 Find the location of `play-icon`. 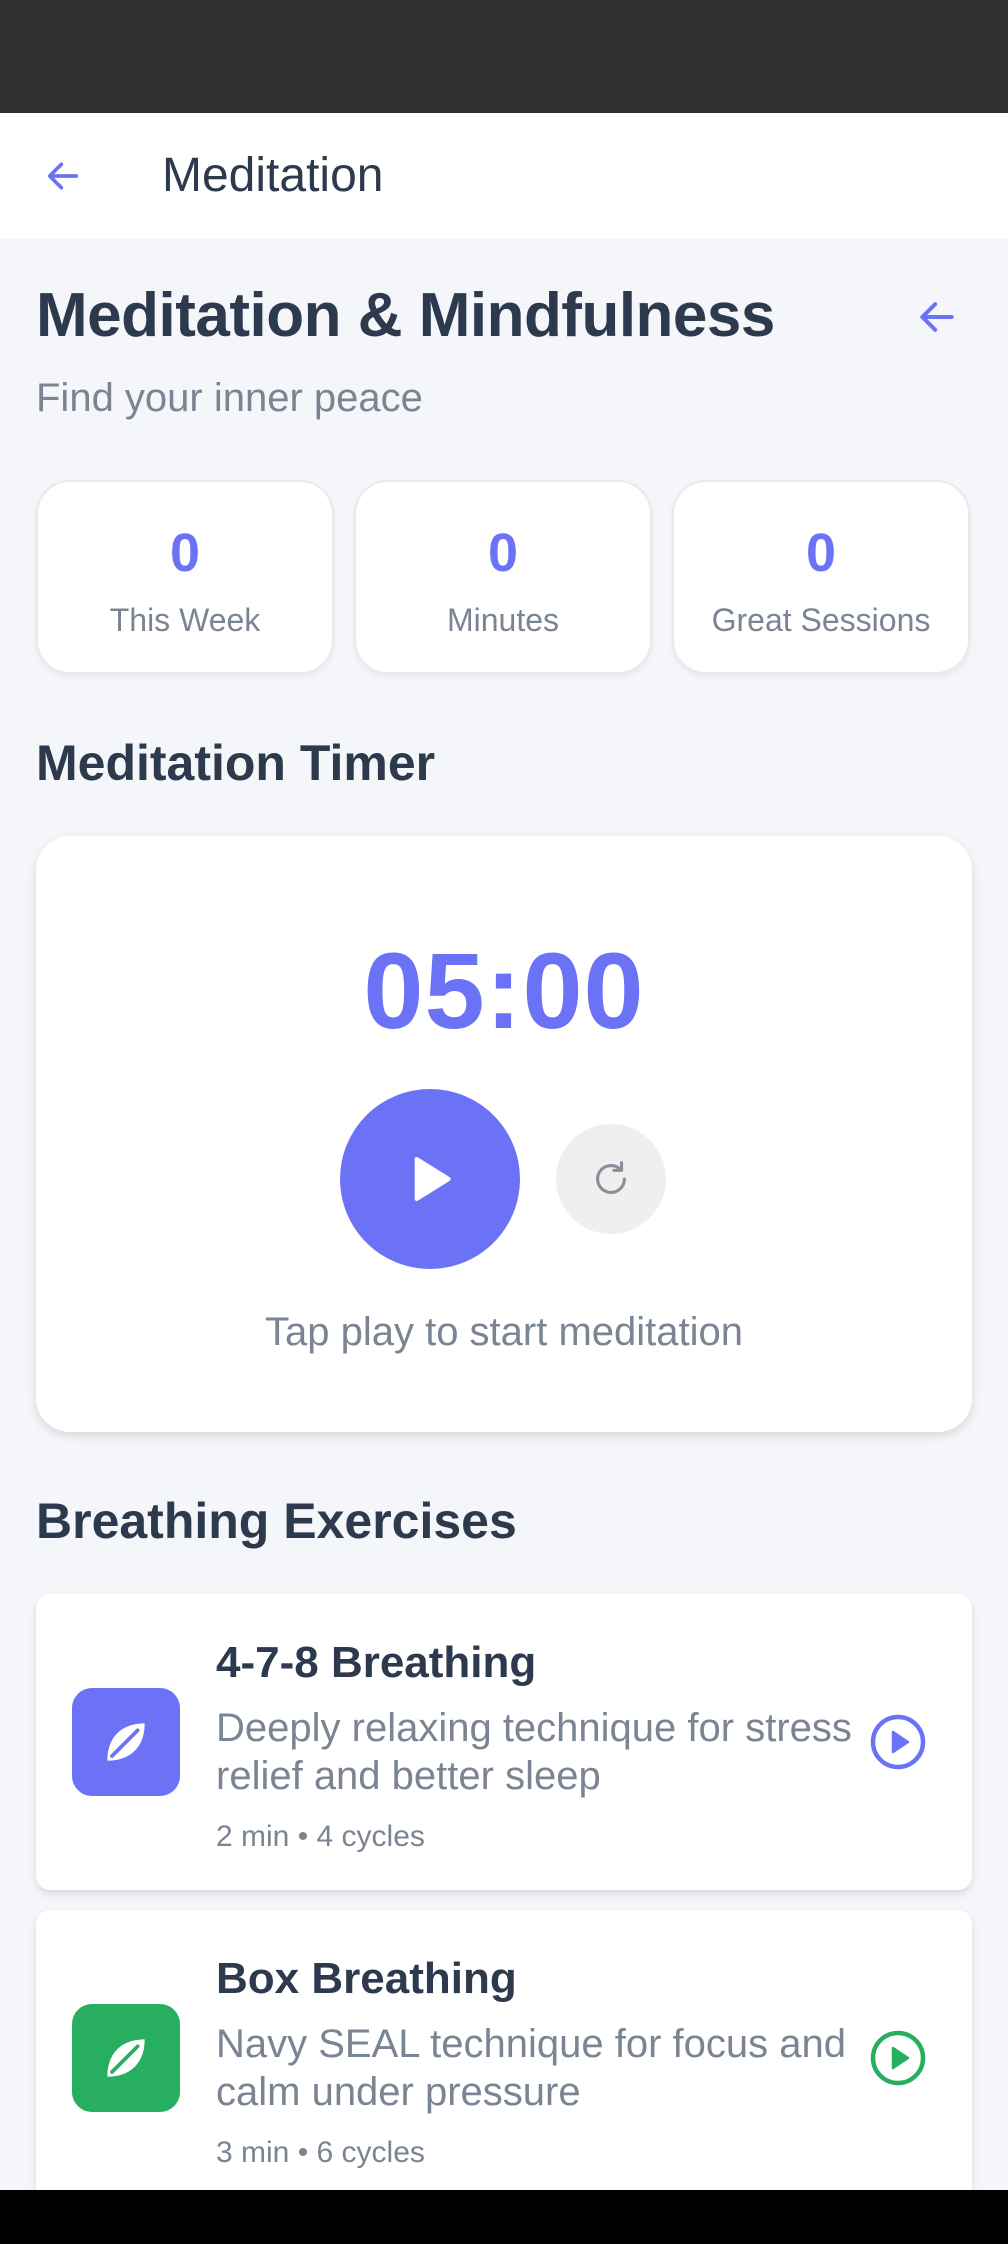

play-icon is located at coordinates (432, 1179).